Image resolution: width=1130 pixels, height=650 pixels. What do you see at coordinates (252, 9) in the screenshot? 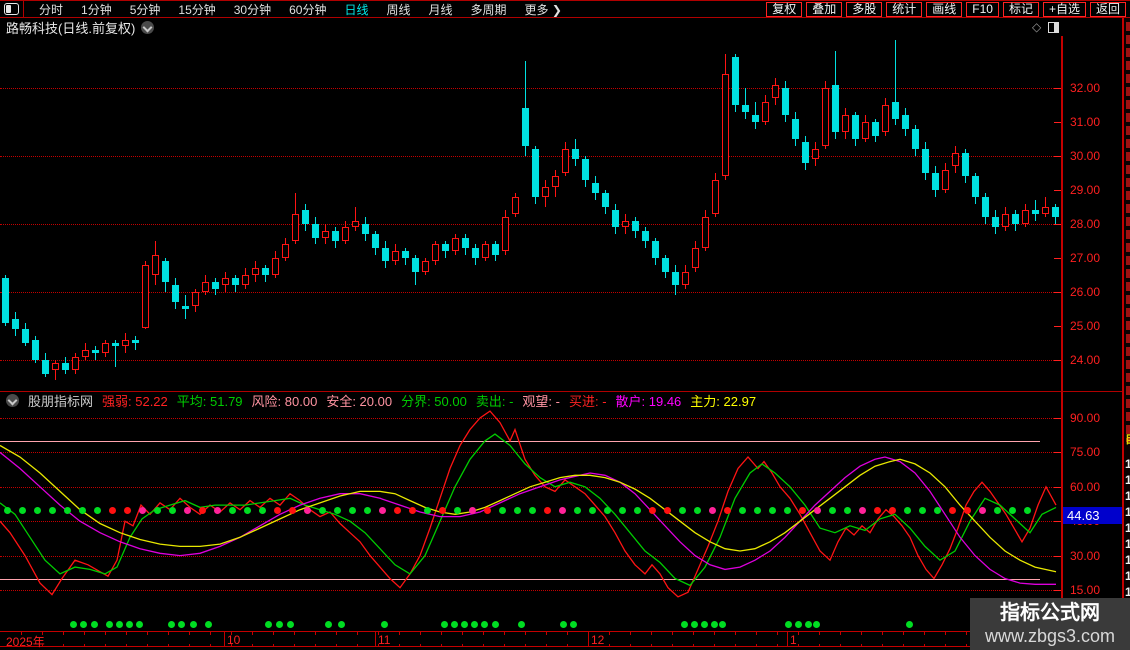
I see `period-item-30分钟: 30分钟` at bounding box center [252, 9].